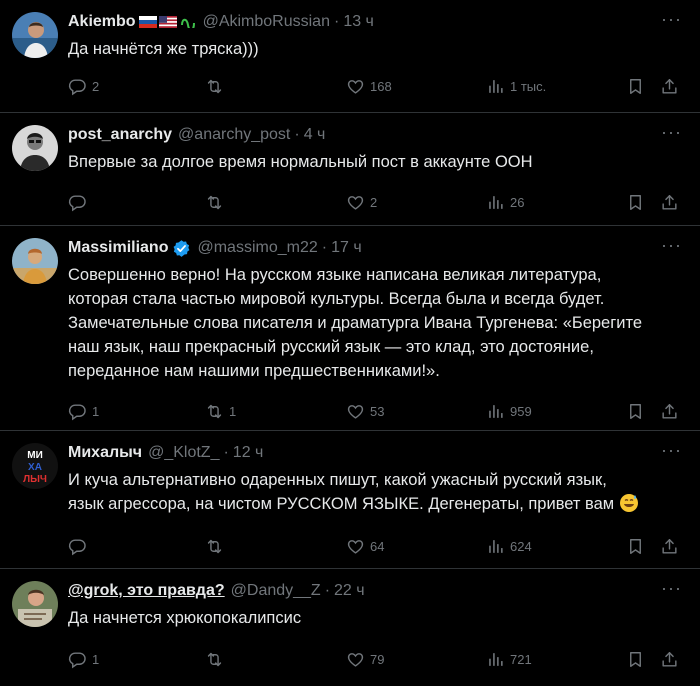  Describe the element at coordinates (187, 23) in the screenshot. I see `infinity-squiggle-icon` at that location.